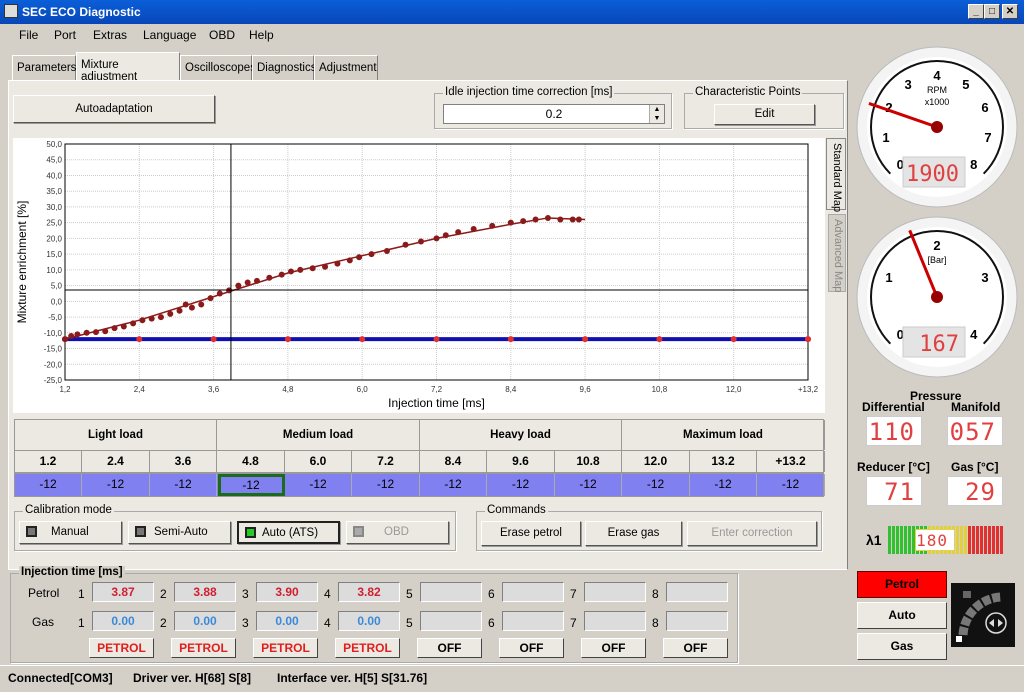 Image resolution: width=1024 pixels, height=692 pixels. I want to click on close-button: ✕, so click(1010, 11).